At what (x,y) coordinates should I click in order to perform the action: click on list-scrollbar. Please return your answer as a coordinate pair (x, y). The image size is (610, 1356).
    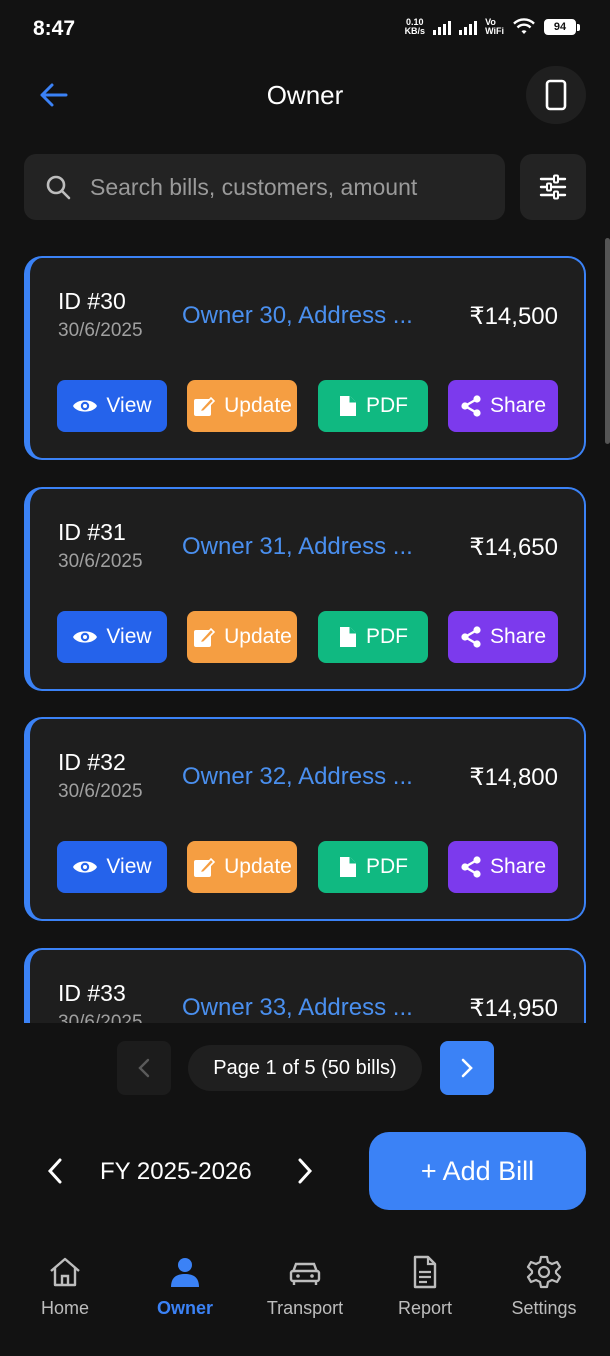
    Looking at the image, I should click on (607, 341).